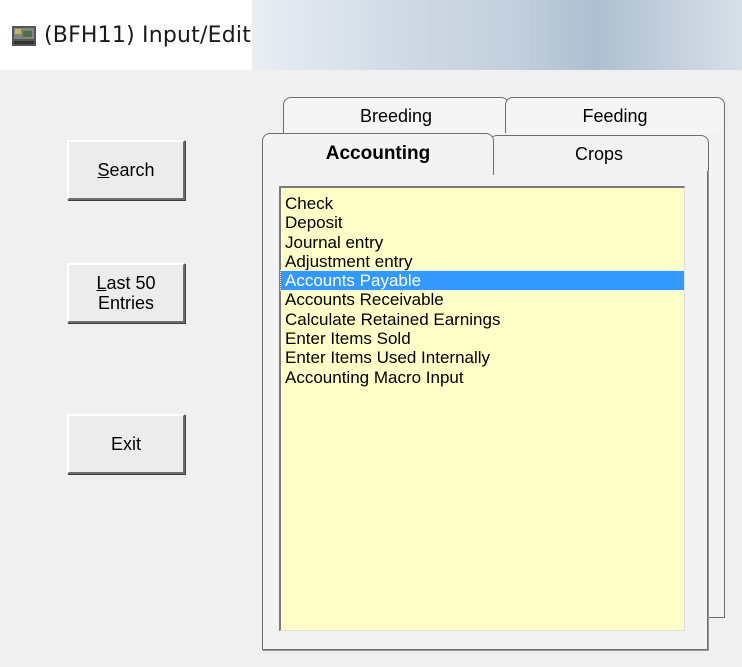  What do you see at coordinates (482, 319) in the screenshot?
I see `list-item: Calculate Retained Earnings` at bounding box center [482, 319].